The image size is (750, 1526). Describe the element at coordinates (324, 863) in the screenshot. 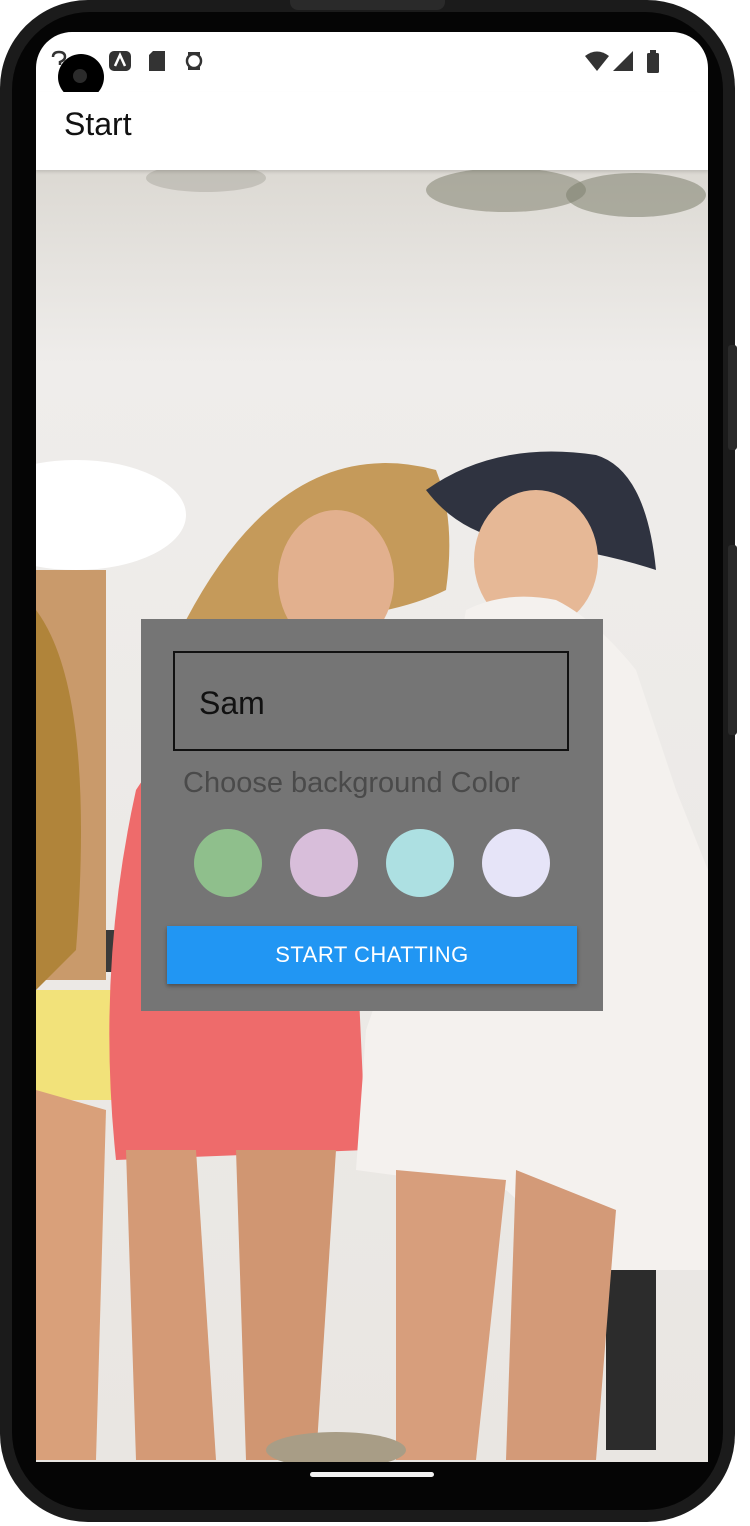

I see `color-swatch-pink` at that location.